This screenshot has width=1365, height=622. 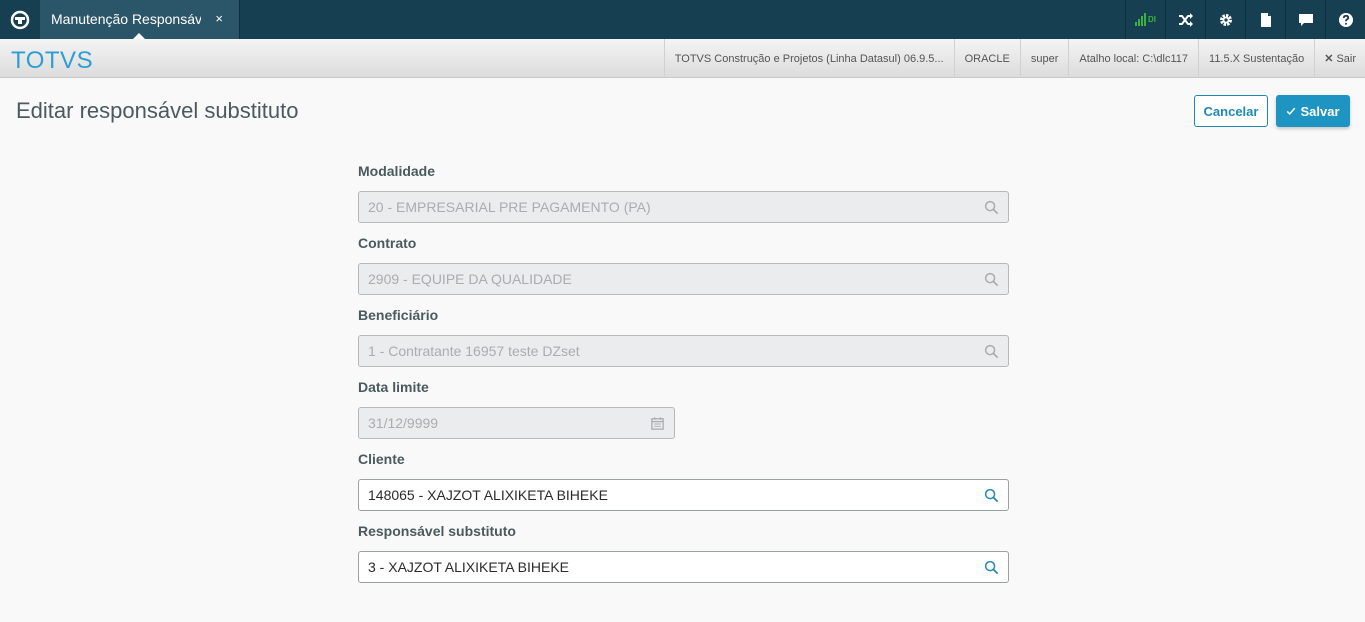 I want to click on modalidade-field: 20 - EMPRESARIAL PRE PAGAMENTO (PA), so click(x=683, y=207).